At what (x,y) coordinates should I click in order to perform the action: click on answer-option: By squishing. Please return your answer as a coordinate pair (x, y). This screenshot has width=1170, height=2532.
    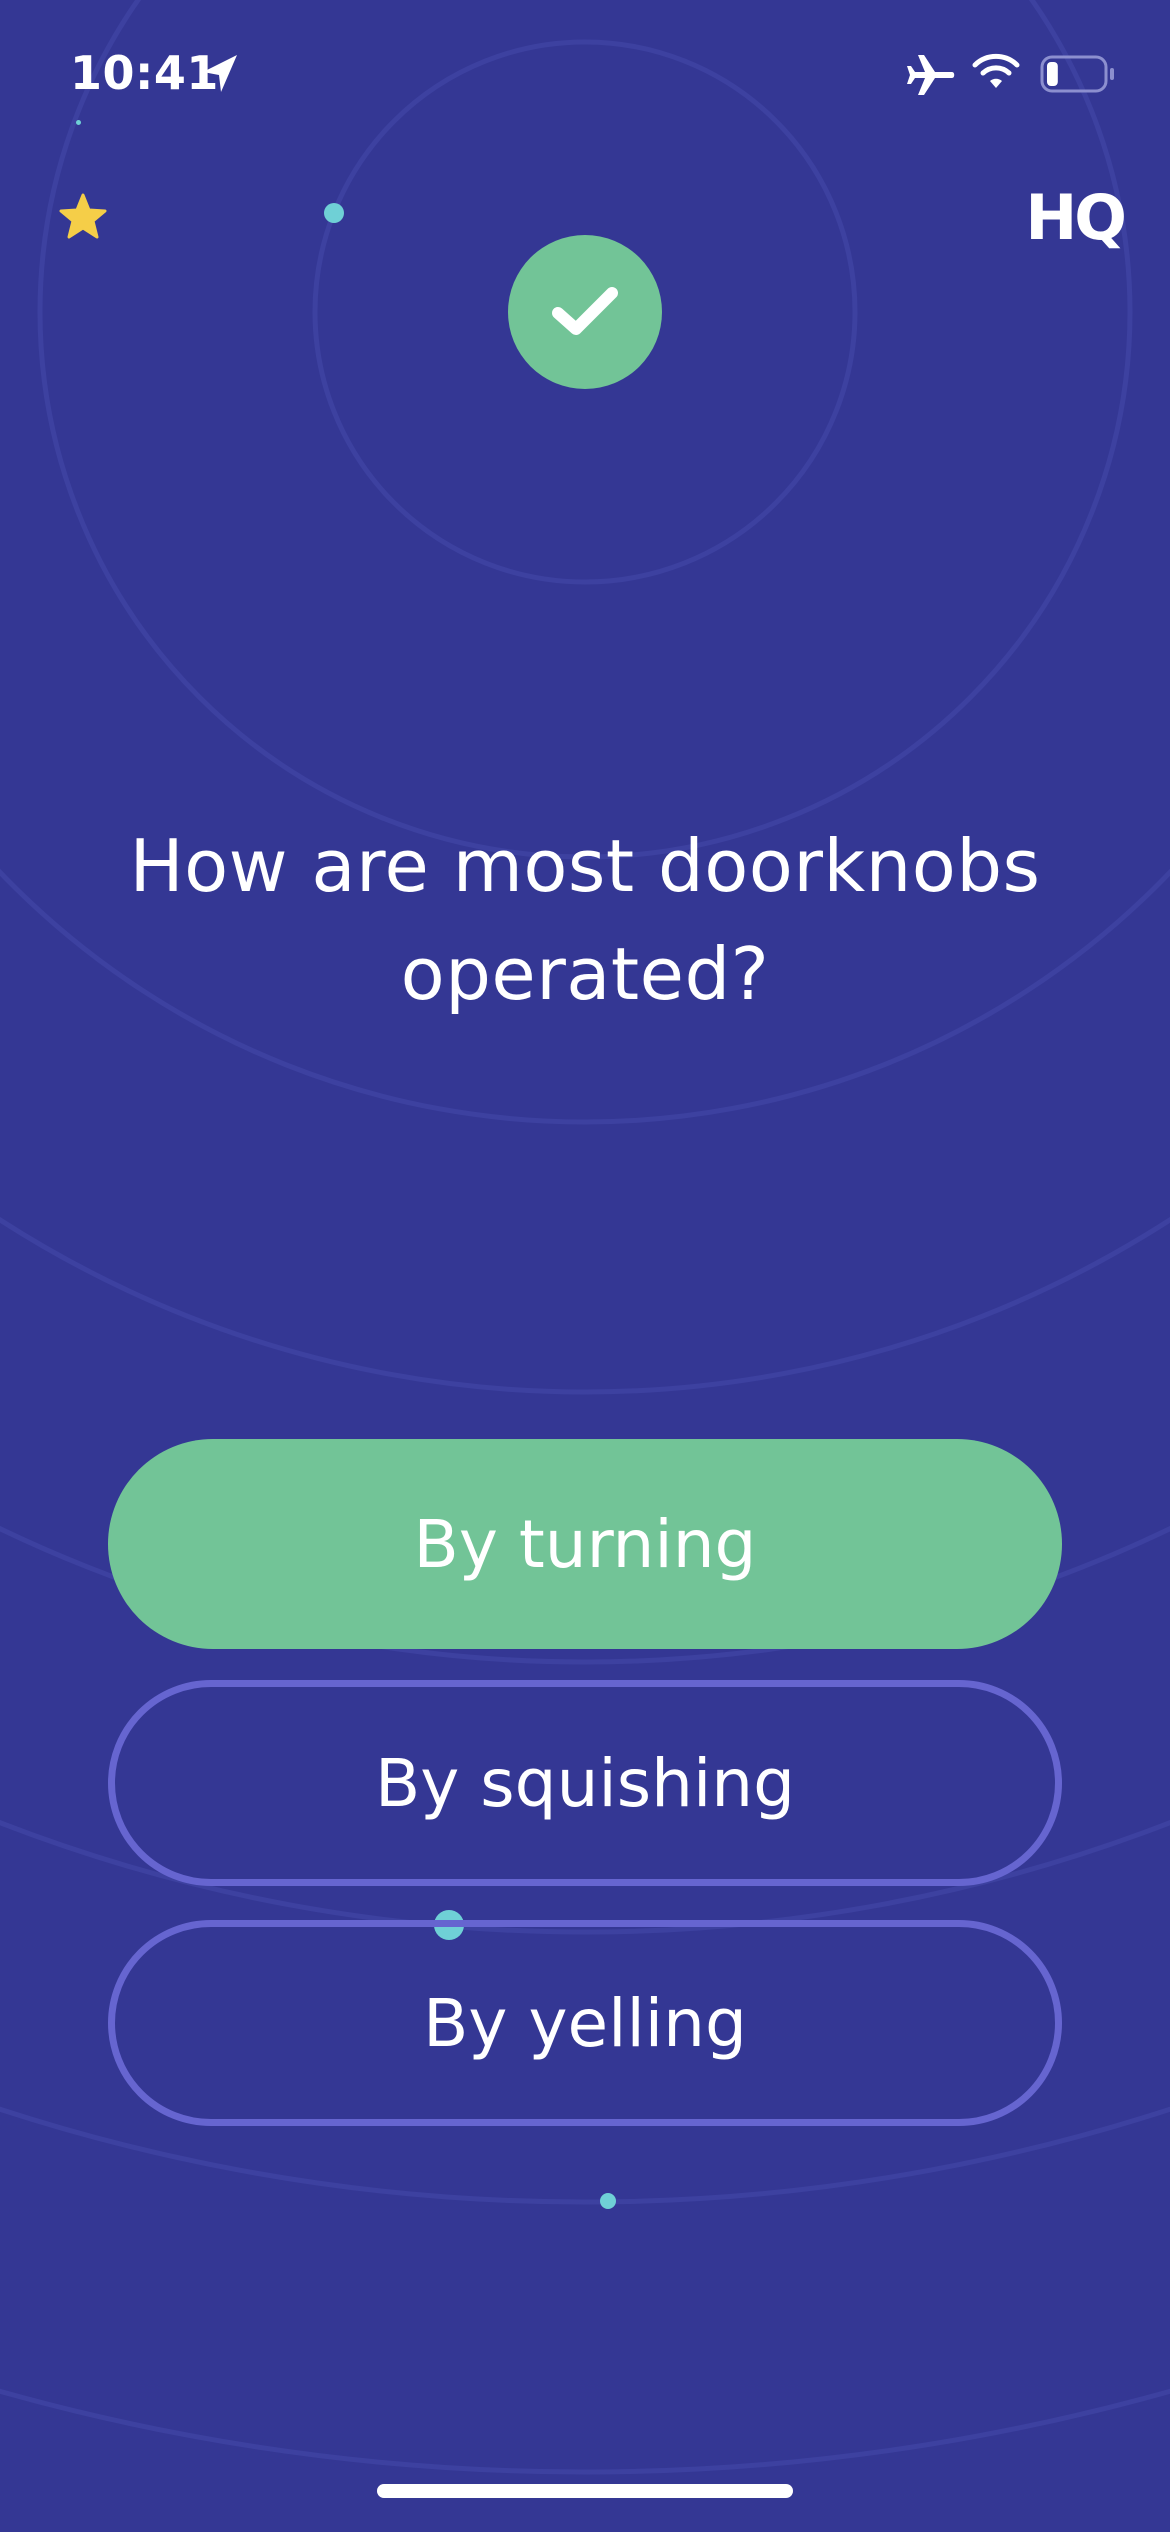
    Looking at the image, I should click on (585, 1783).